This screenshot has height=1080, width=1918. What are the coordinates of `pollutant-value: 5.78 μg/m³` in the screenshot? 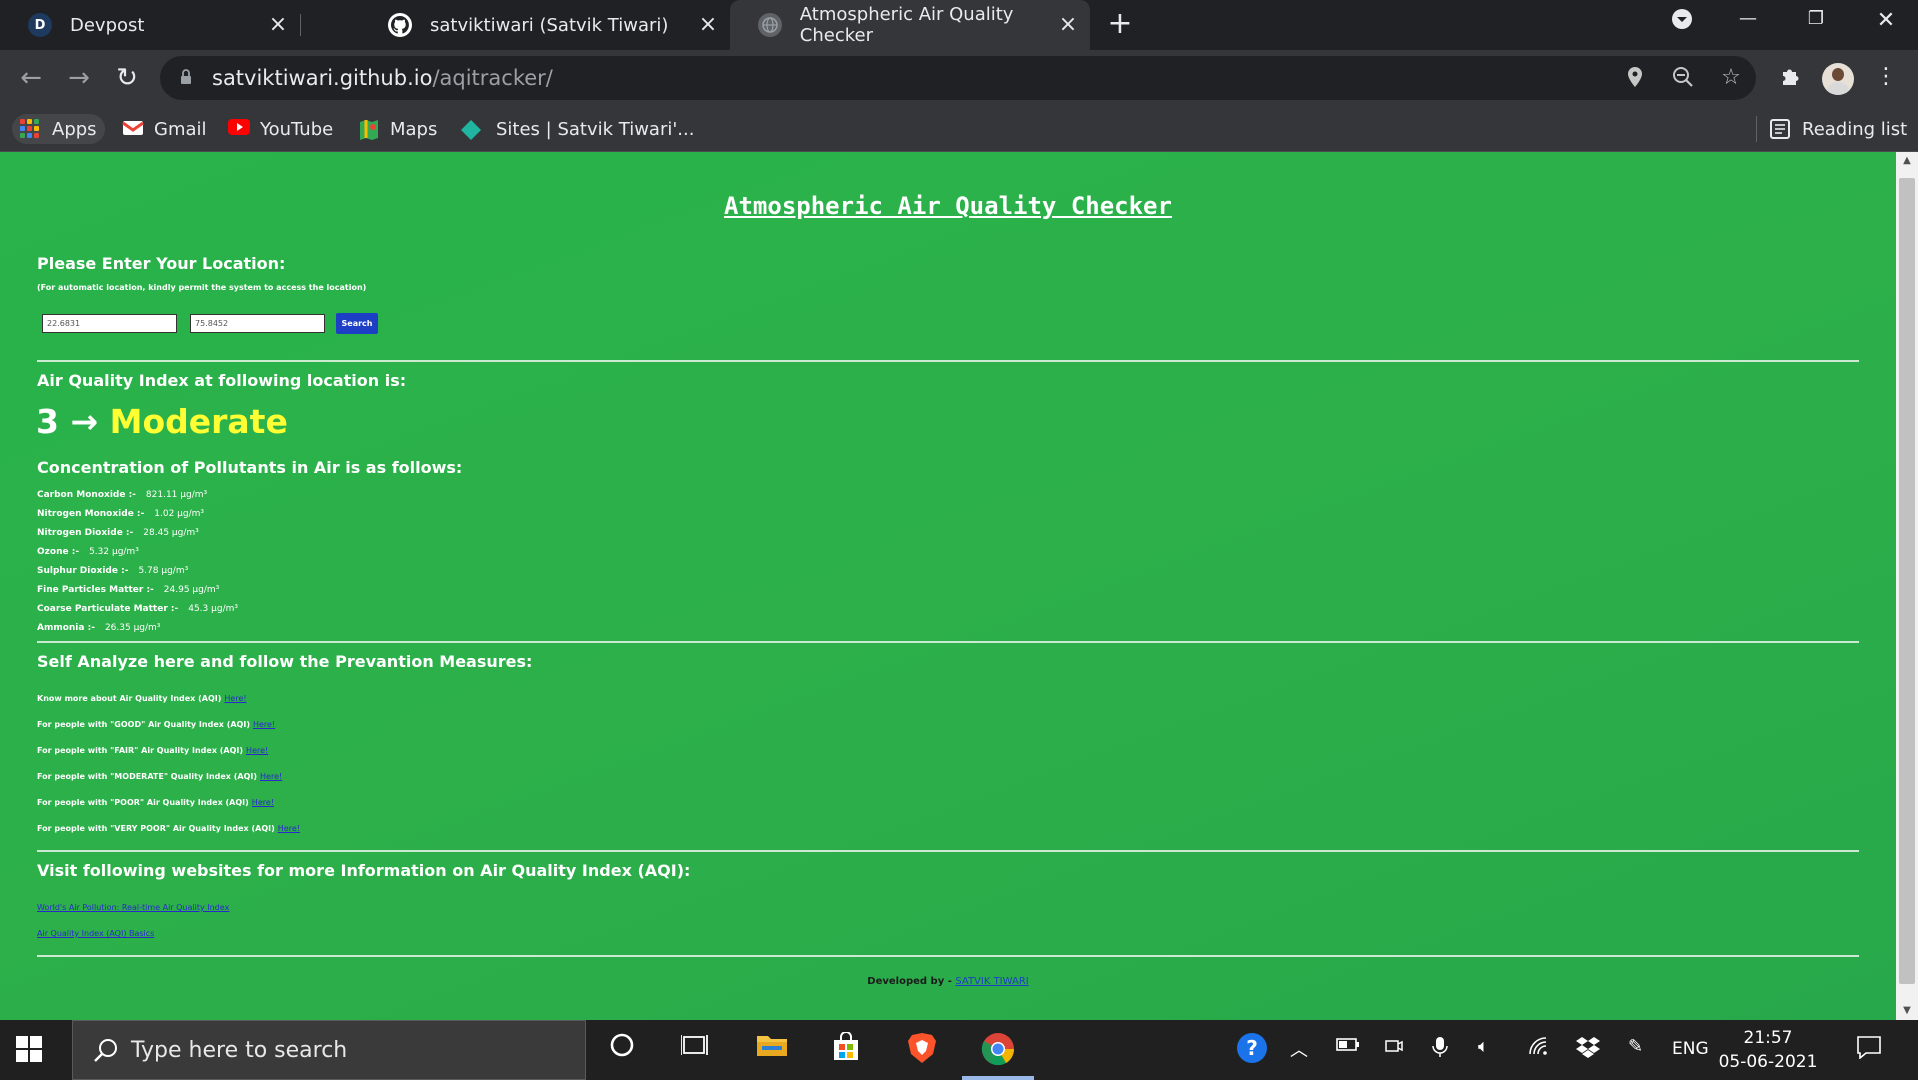 It's located at (163, 571).